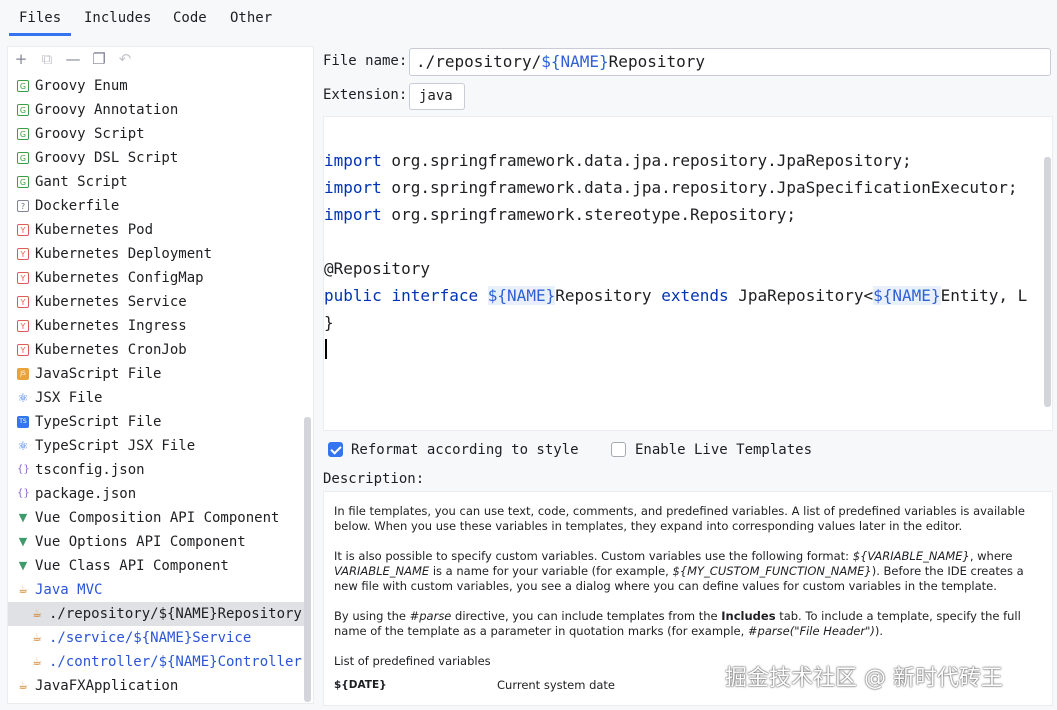 Image resolution: width=1057 pixels, height=710 pixels. I want to click on template-list-item: Y Kubernetes CronJob, so click(158, 350).